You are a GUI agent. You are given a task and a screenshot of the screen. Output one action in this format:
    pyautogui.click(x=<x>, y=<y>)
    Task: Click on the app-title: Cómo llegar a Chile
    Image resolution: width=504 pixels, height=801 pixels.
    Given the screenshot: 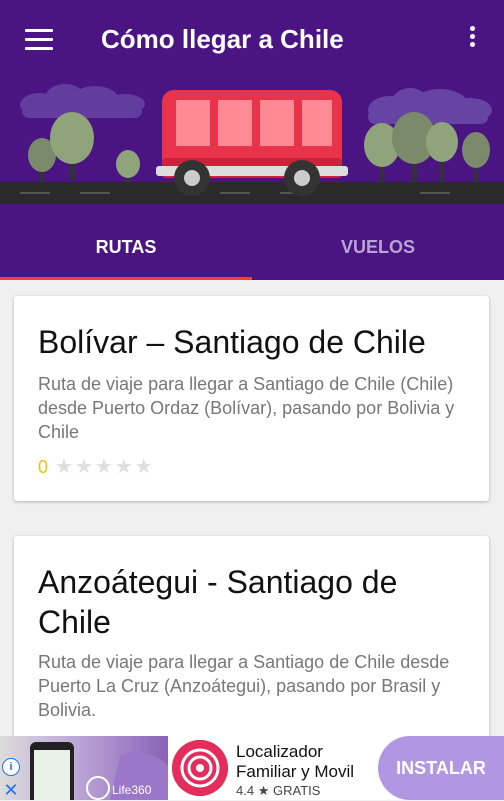 What is the action you would take?
    pyautogui.click(x=222, y=39)
    